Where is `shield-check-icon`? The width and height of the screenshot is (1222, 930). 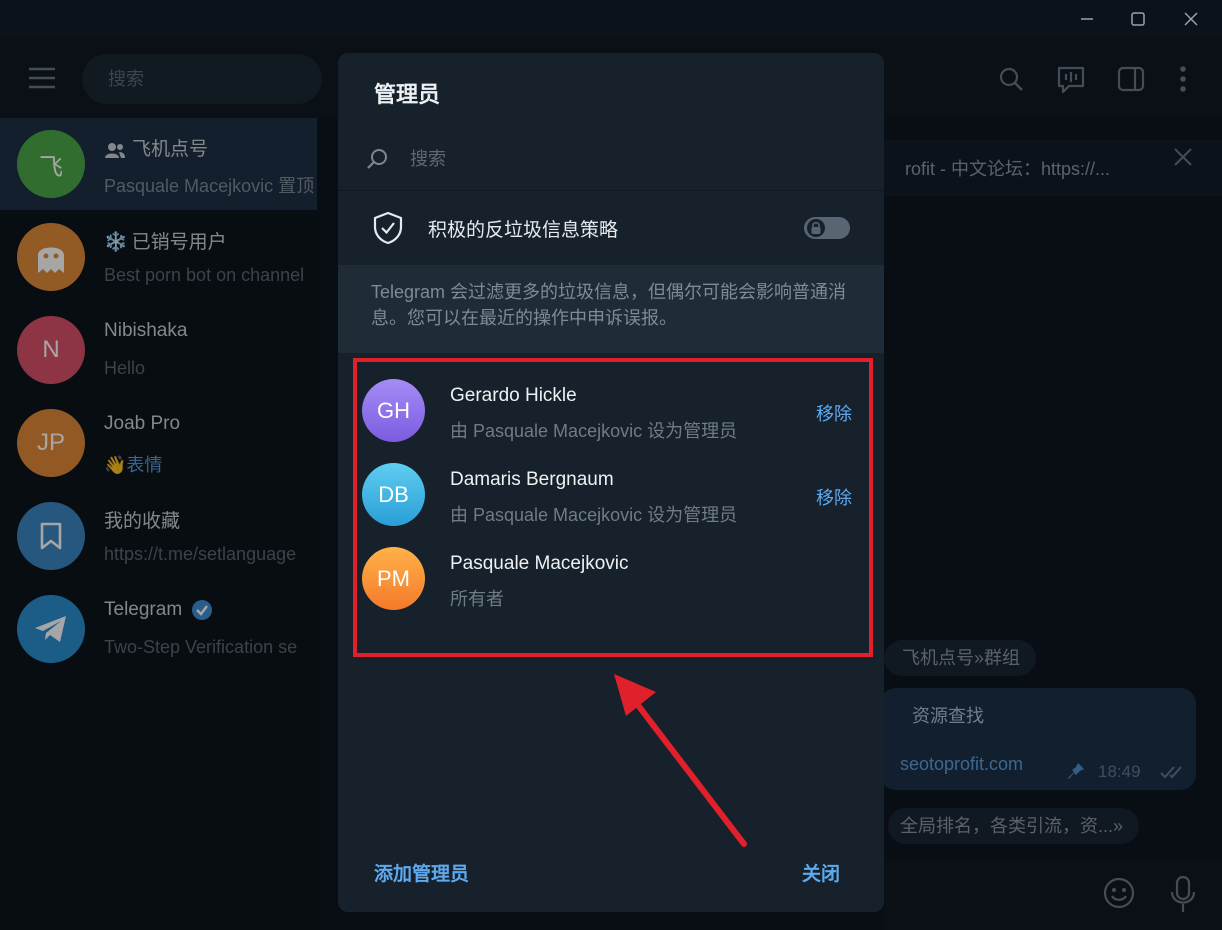
shield-check-icon is located at coordinates (388, 228).